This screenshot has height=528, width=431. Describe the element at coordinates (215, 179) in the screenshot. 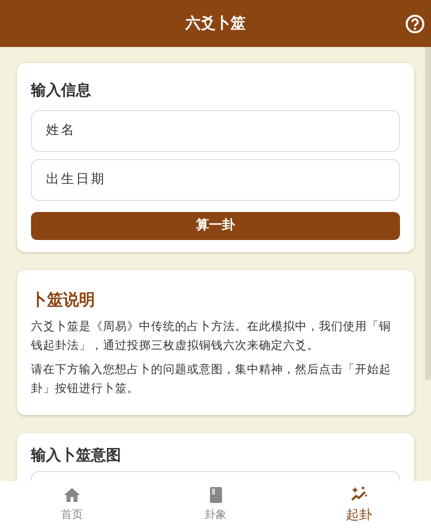

I see `input-field: 出生日期` at that location.